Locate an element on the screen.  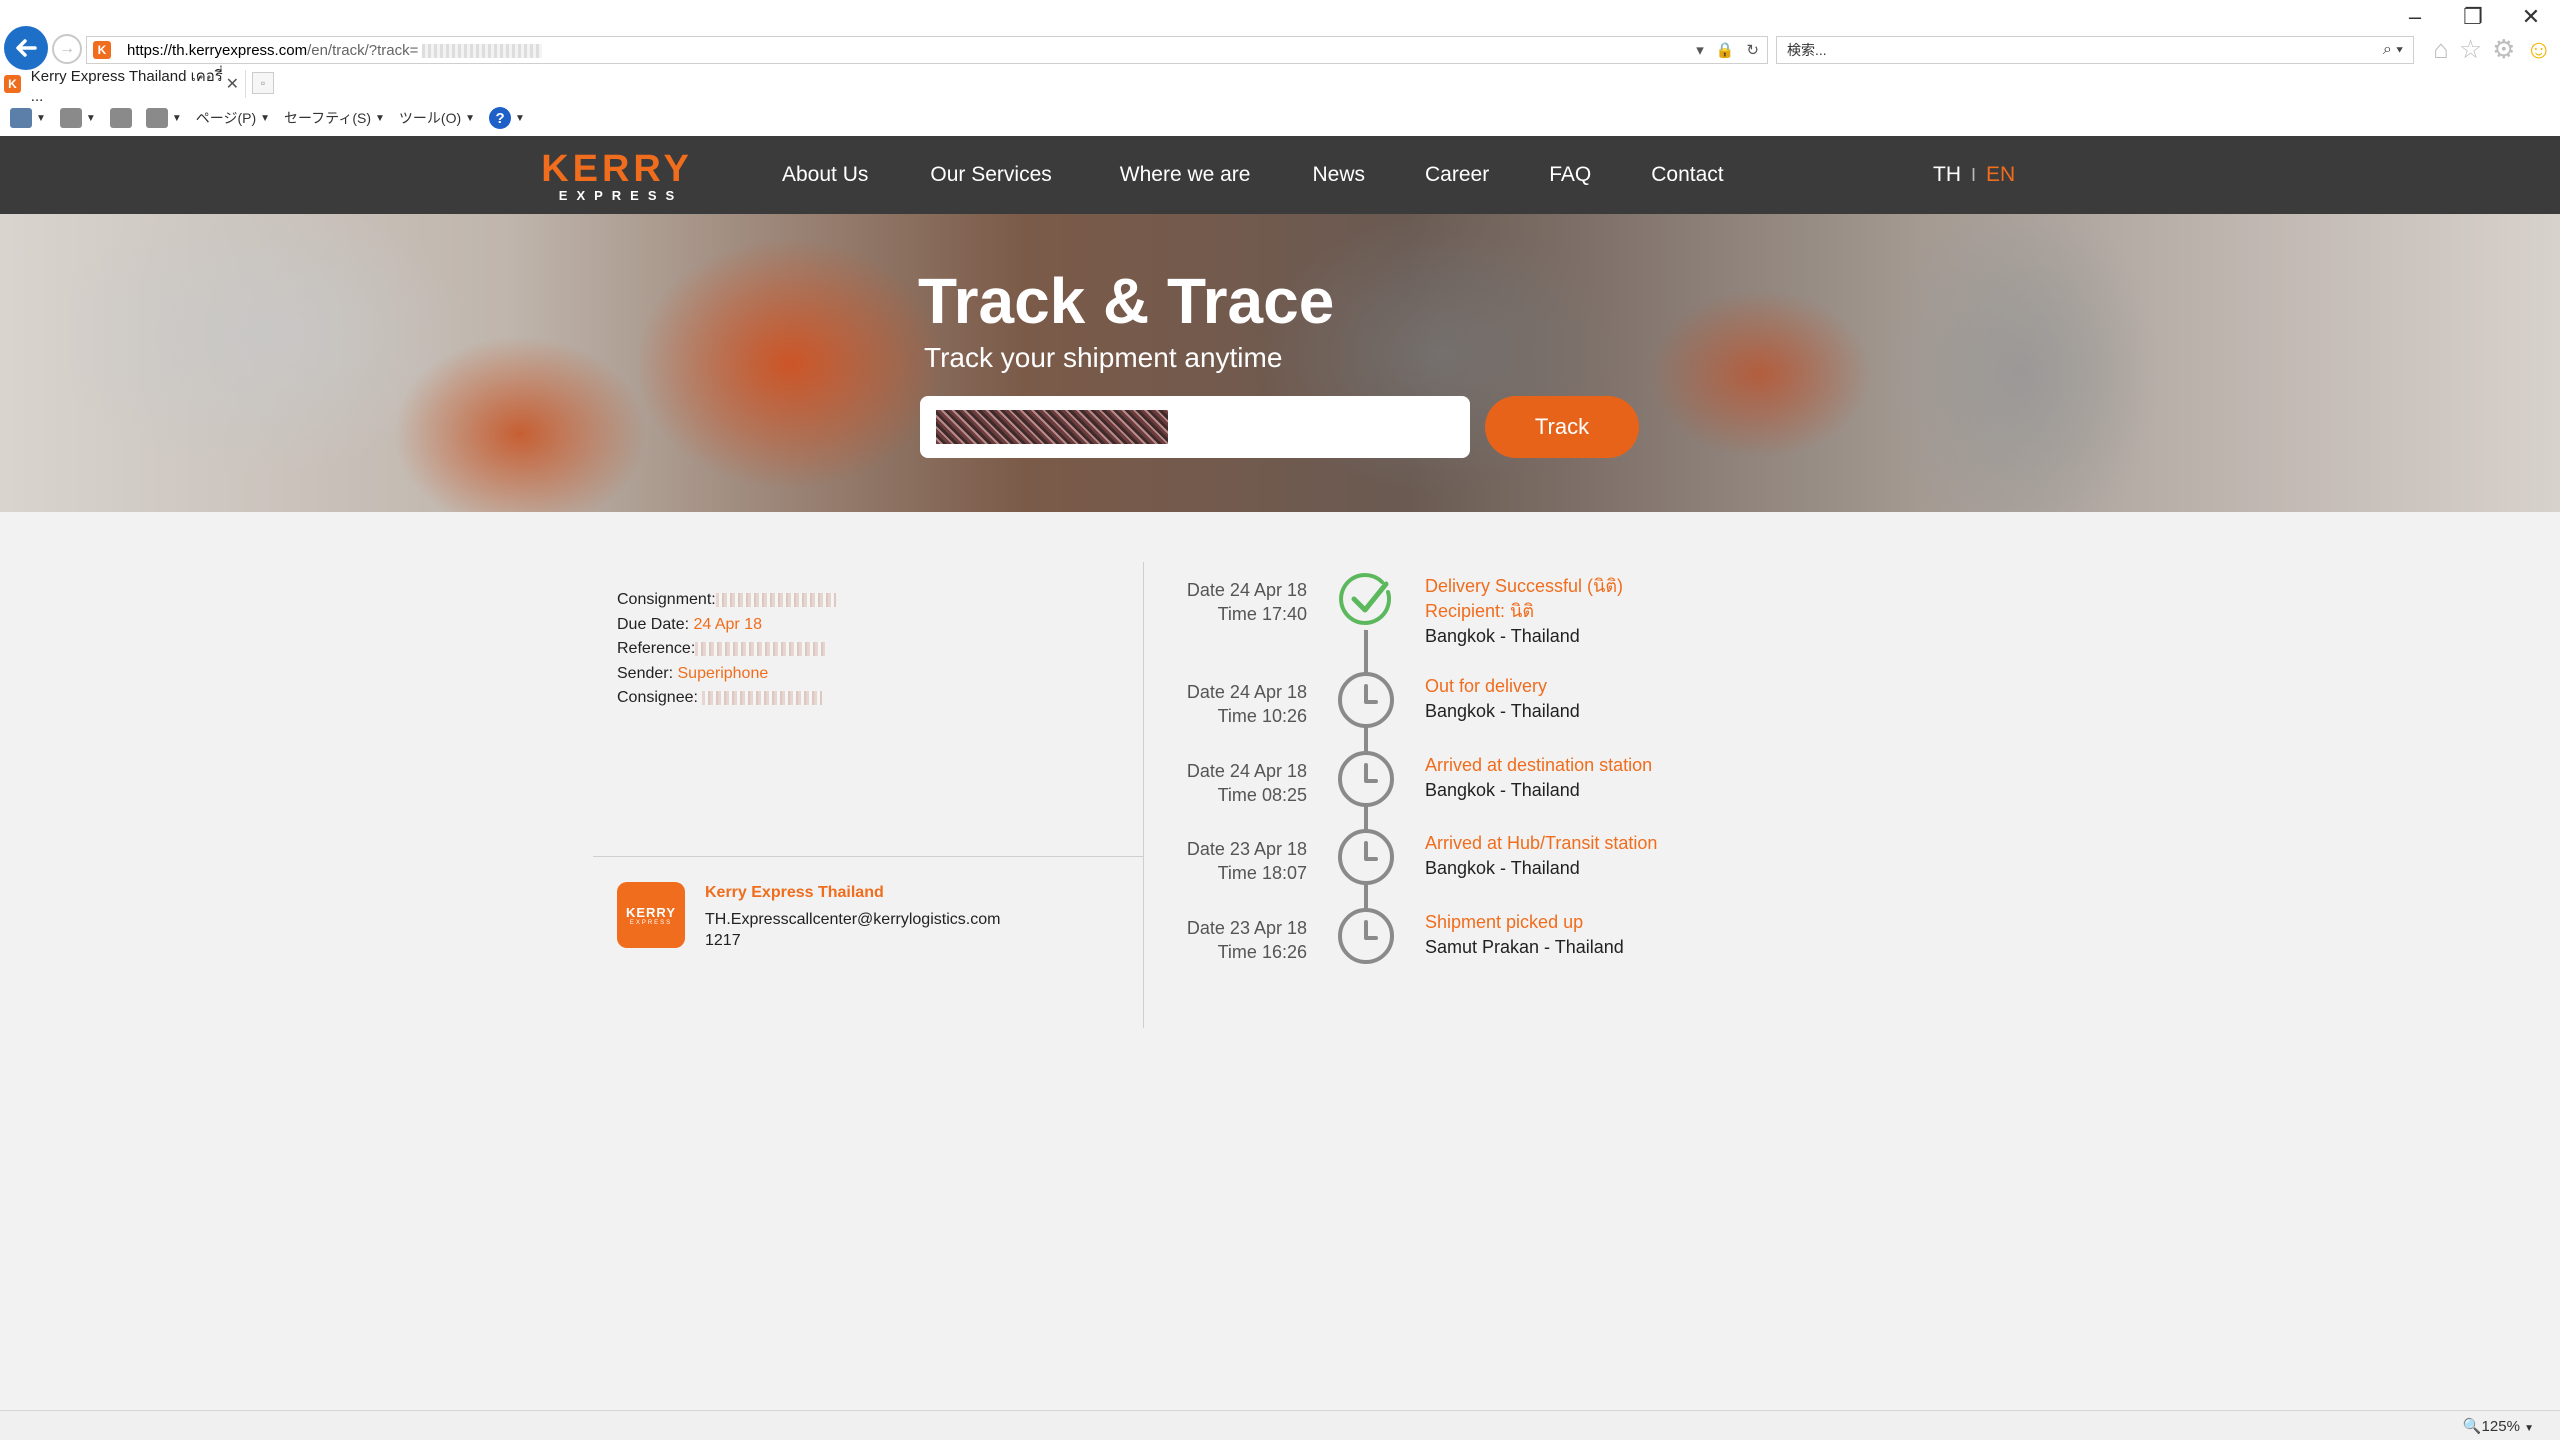
contact-logo-main: KERRY is located at coordinates (651, 912).